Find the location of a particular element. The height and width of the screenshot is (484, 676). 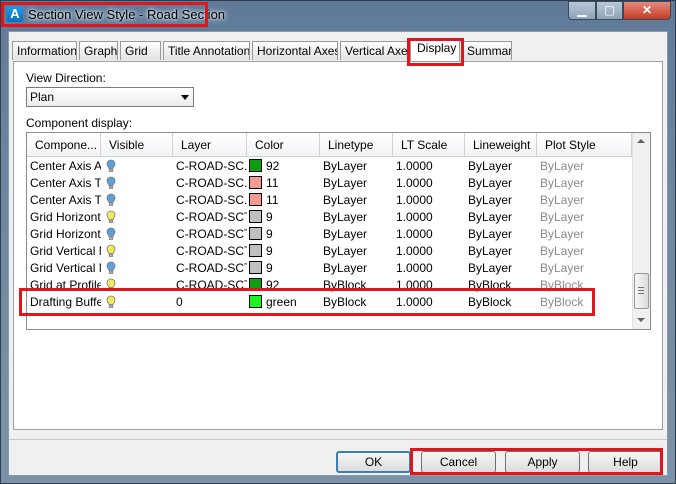

view-direction-label: View Direction: is located at coordinates (66, 78).